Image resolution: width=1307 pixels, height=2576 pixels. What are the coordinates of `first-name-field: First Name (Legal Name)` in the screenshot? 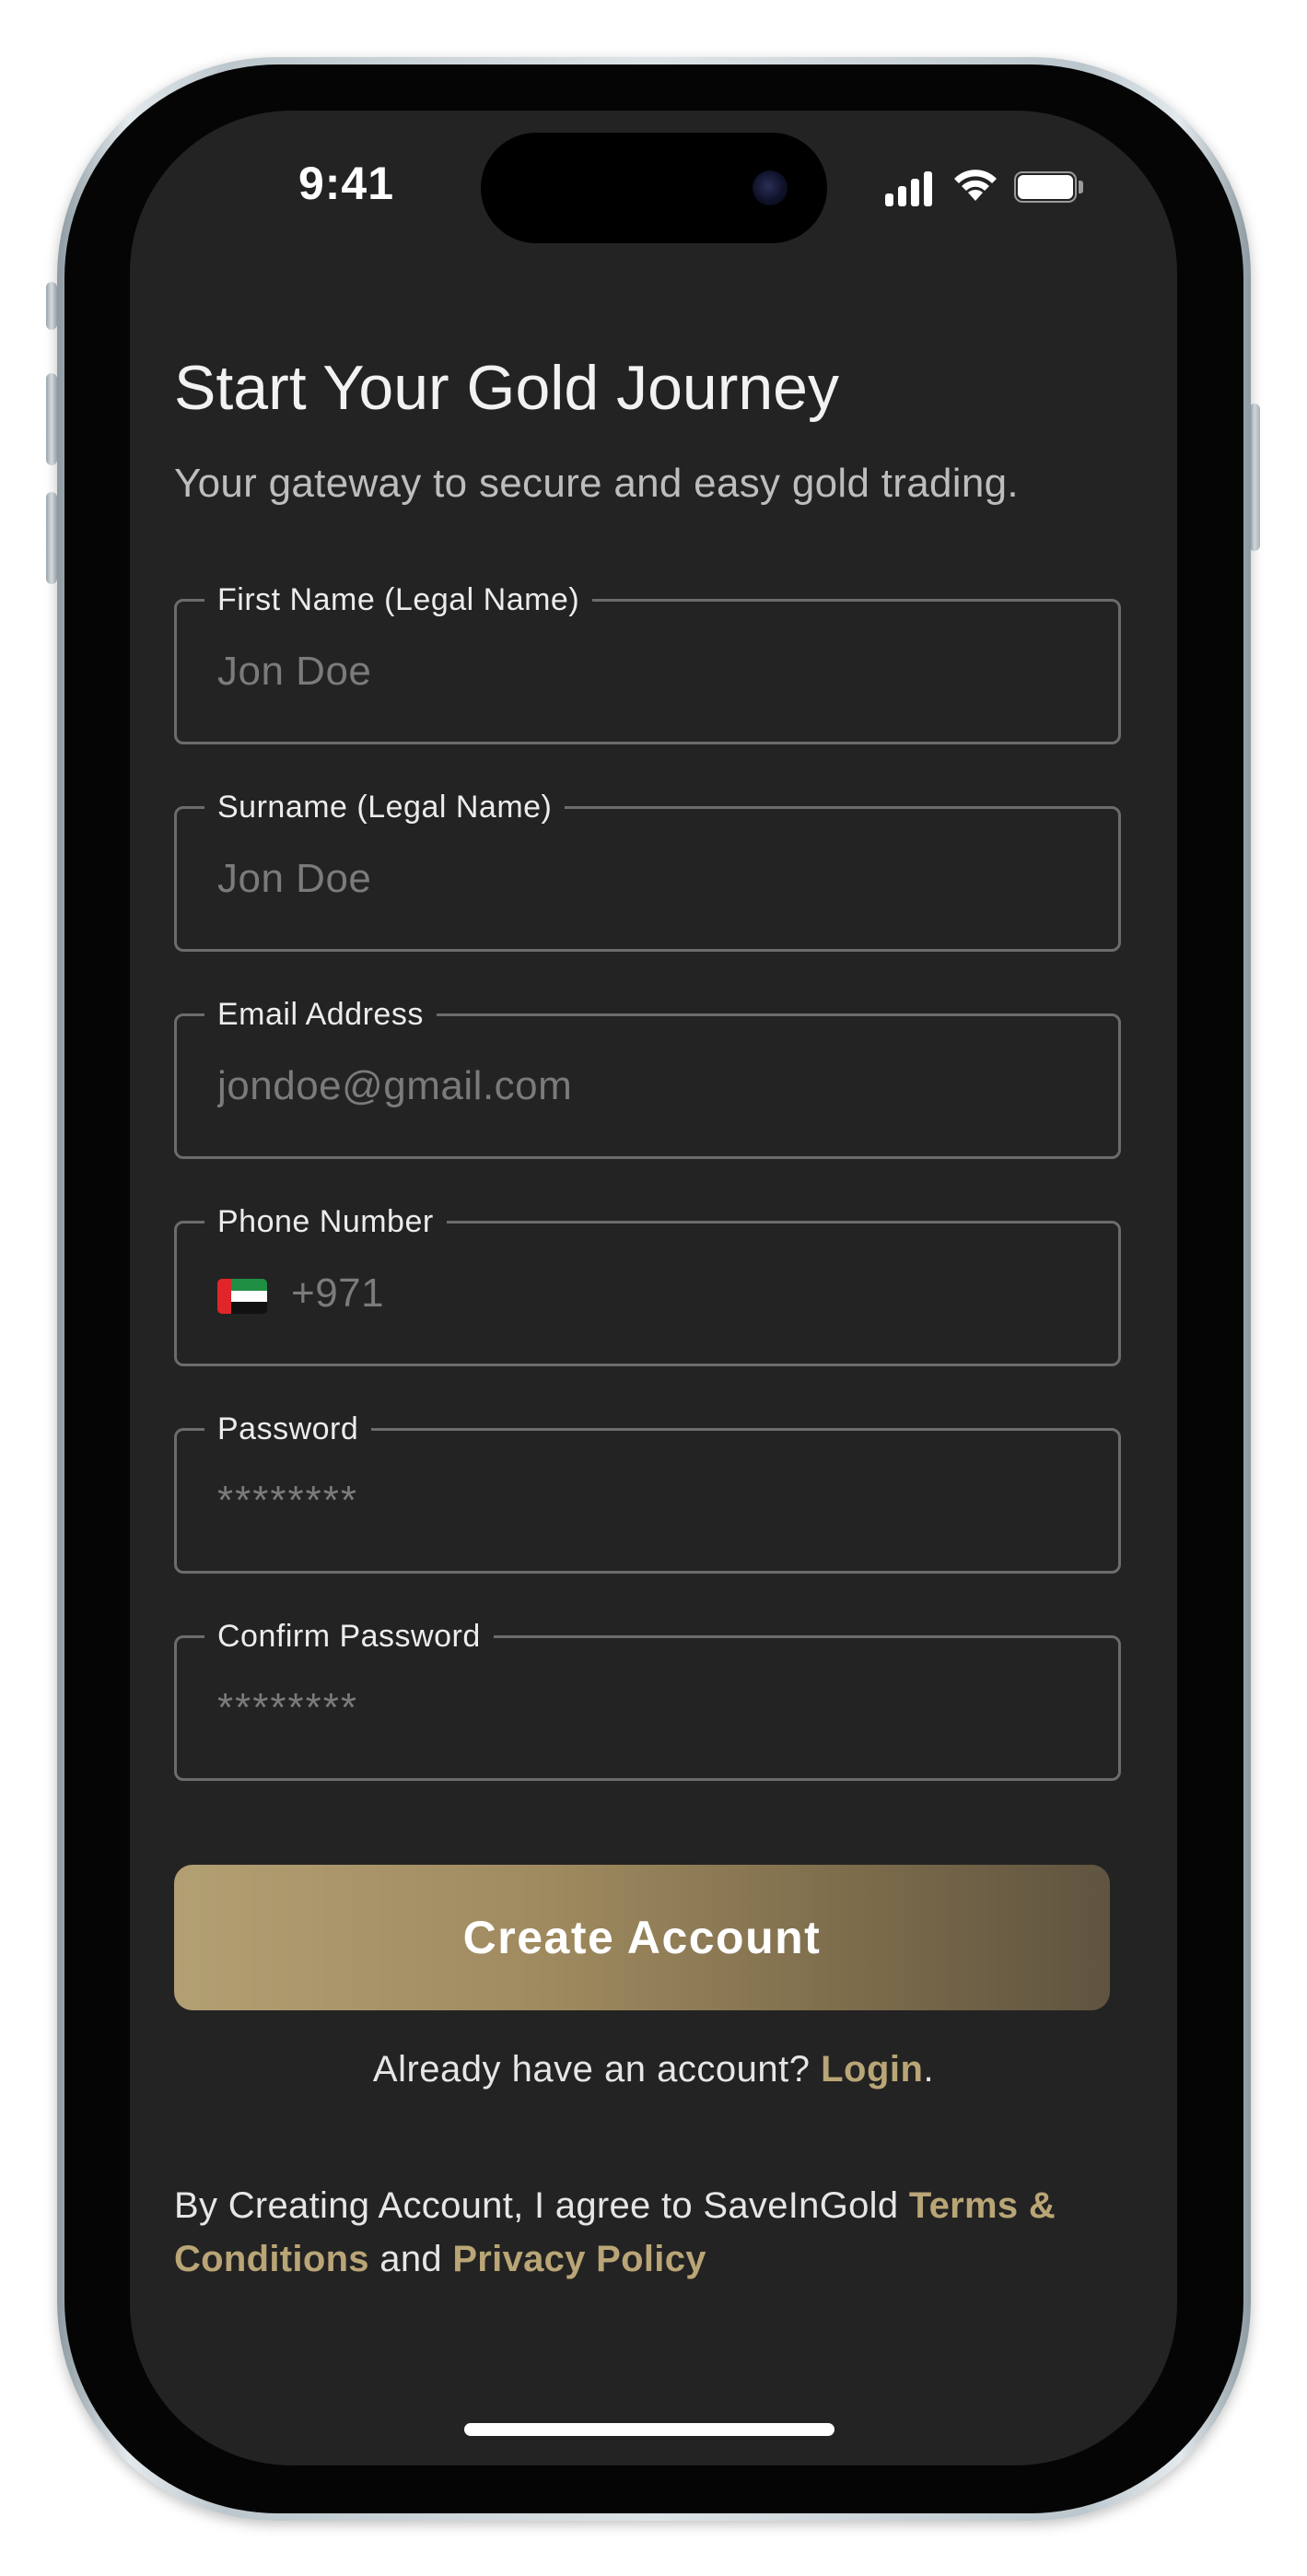 It's located at (647, 662).